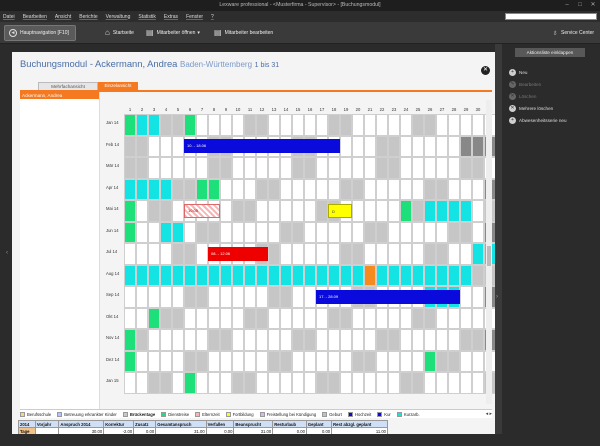 This screenshot has height=446, width=600. I want to click on menu-item: Verwaltung, so click(118, 17).